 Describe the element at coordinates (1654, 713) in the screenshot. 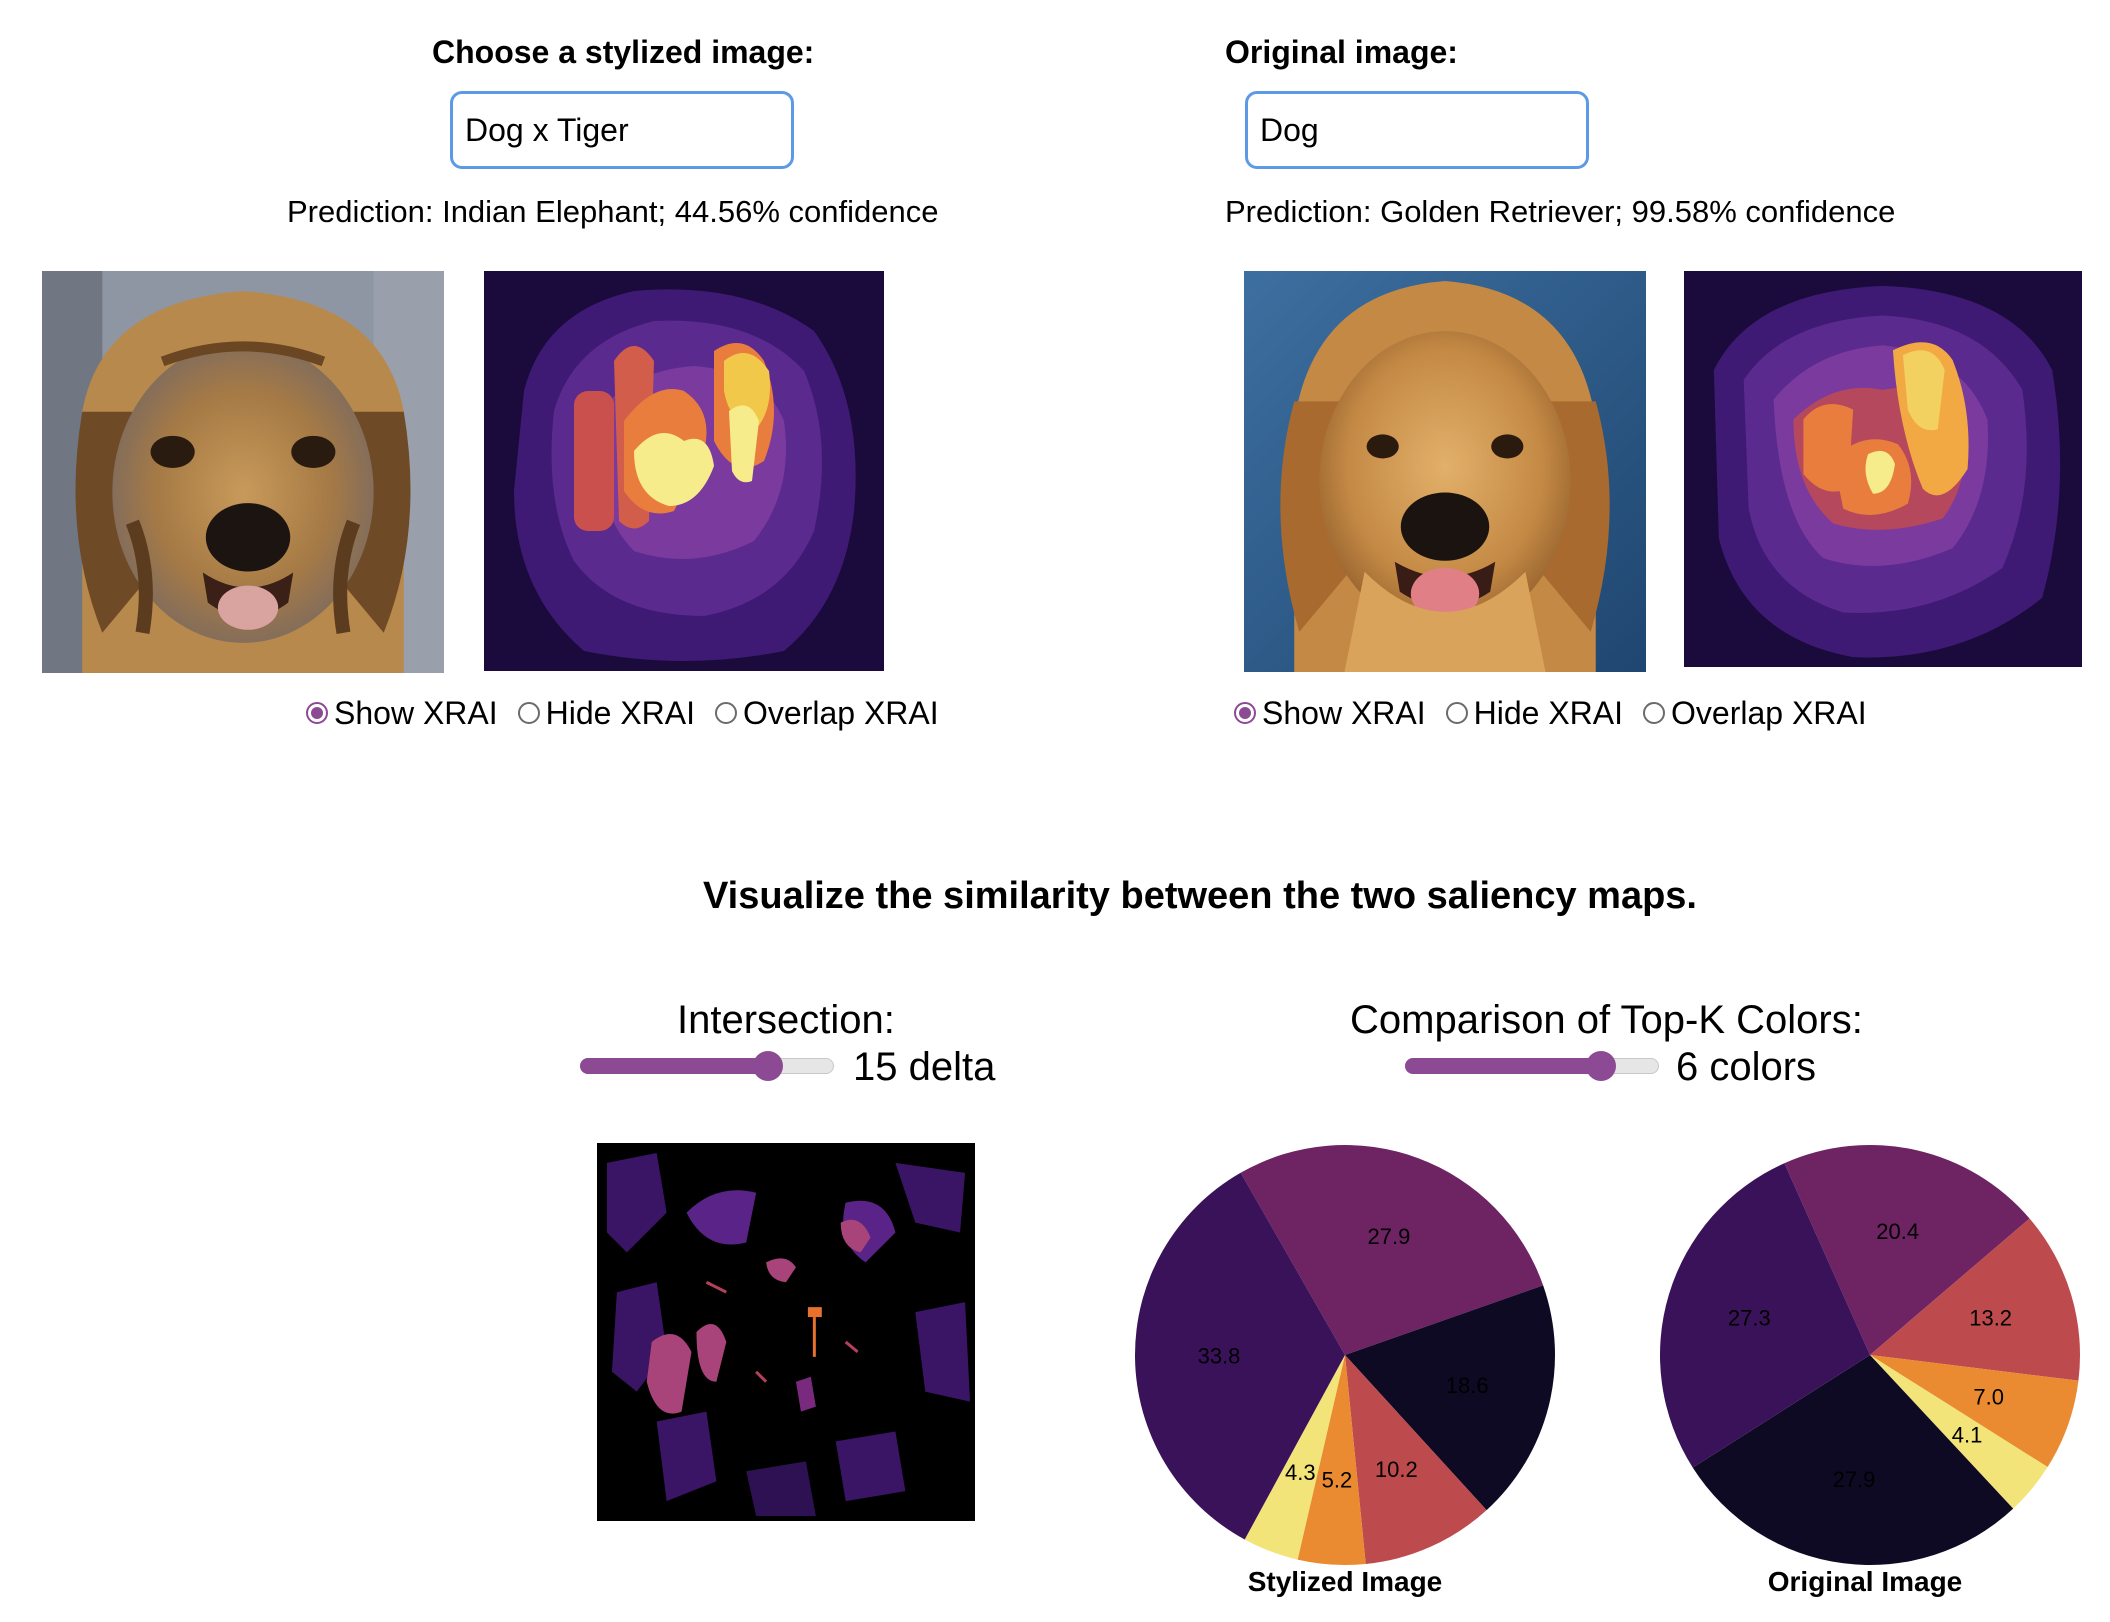

I see `original-overlap-xrai-radio` at that location.